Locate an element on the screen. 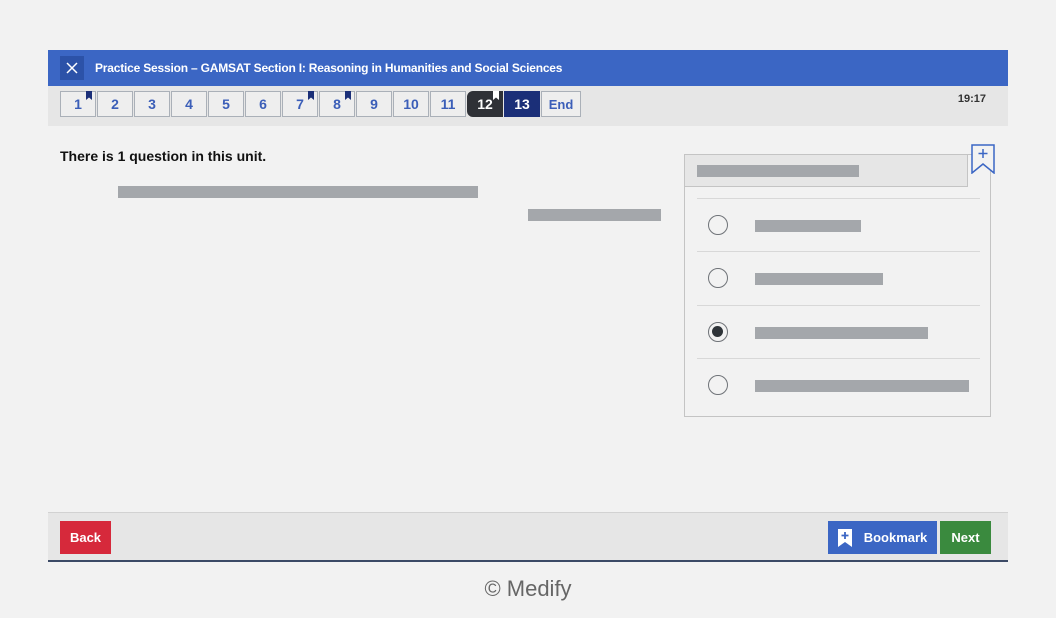  question-button-8: 8 is located at coordinates (337, 104).